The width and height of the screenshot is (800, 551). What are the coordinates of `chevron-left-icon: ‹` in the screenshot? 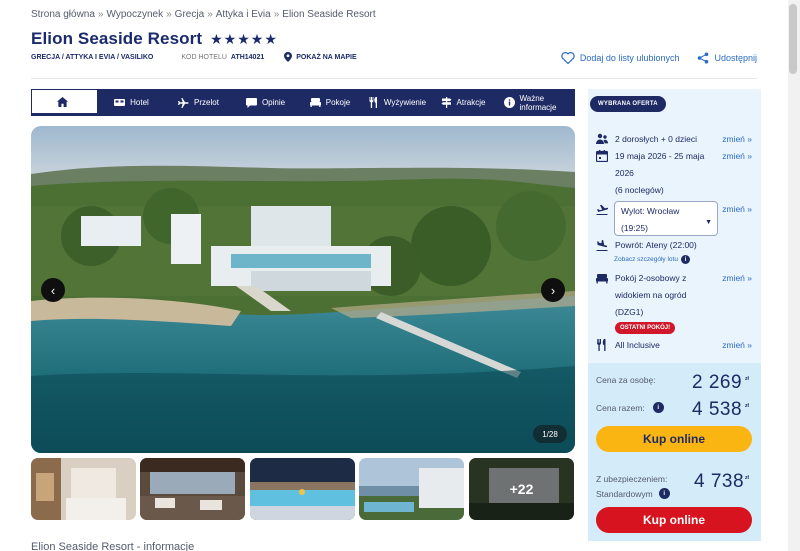 It's located at (53, 290).